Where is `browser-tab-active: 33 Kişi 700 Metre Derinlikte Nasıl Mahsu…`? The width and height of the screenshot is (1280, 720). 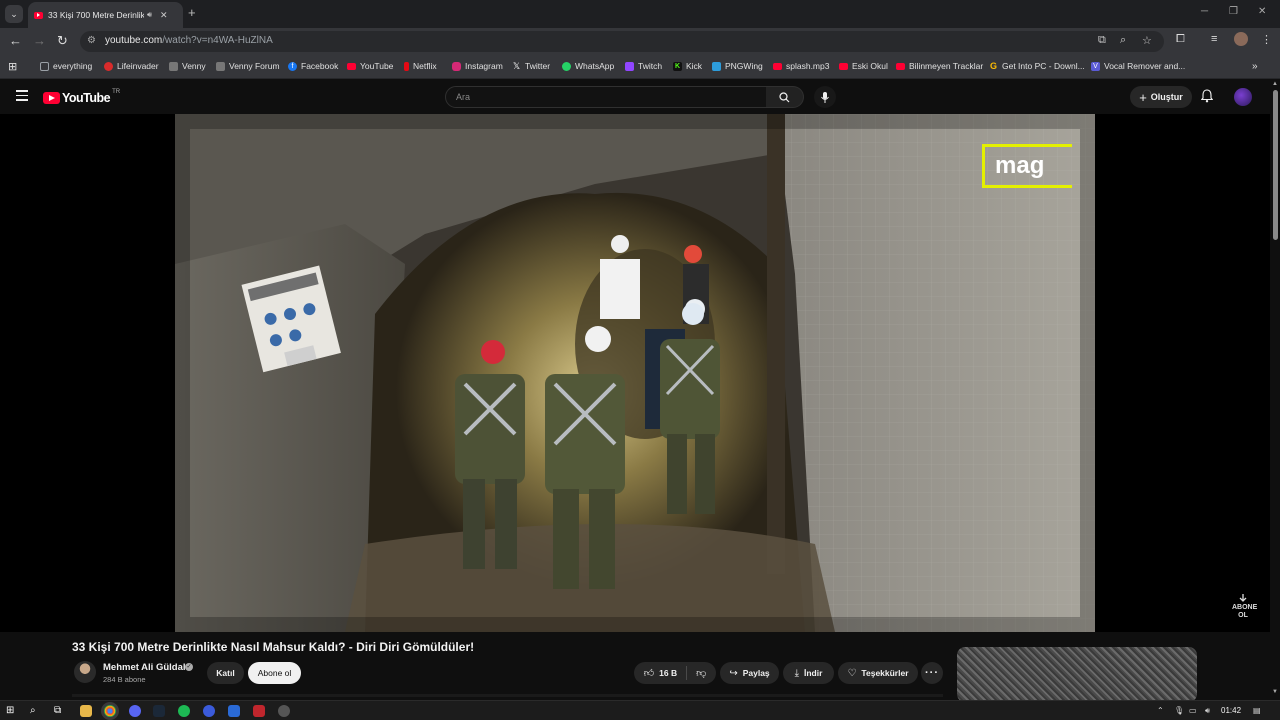 browser-tab-active: 33 Kişi 700 Metre Derinlikte Nasıl Mahsu… is located at coordinates (105, 15).